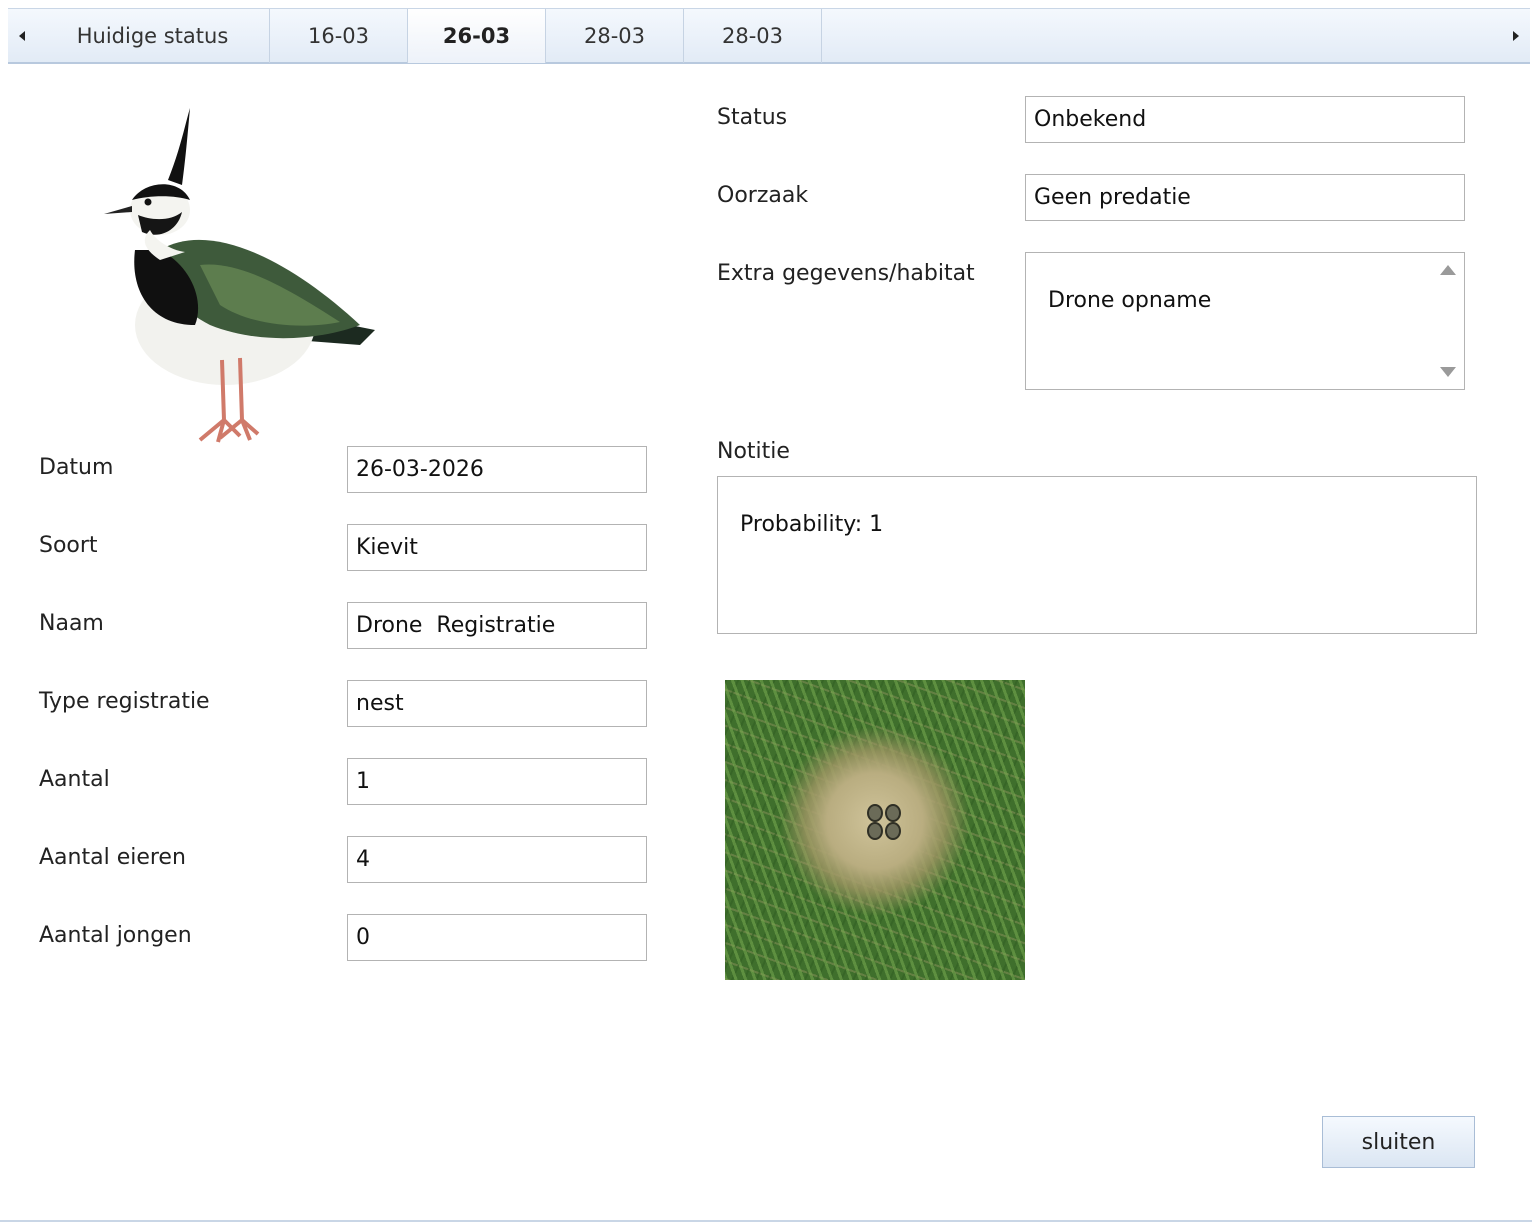 This screenshot has width=1532, height=1224. What do you see at coordinates (846, 273) in the screenshot?
I see `extra-gegevens-label: Extra gegevens/habitat` at bounding box center [846, 273].